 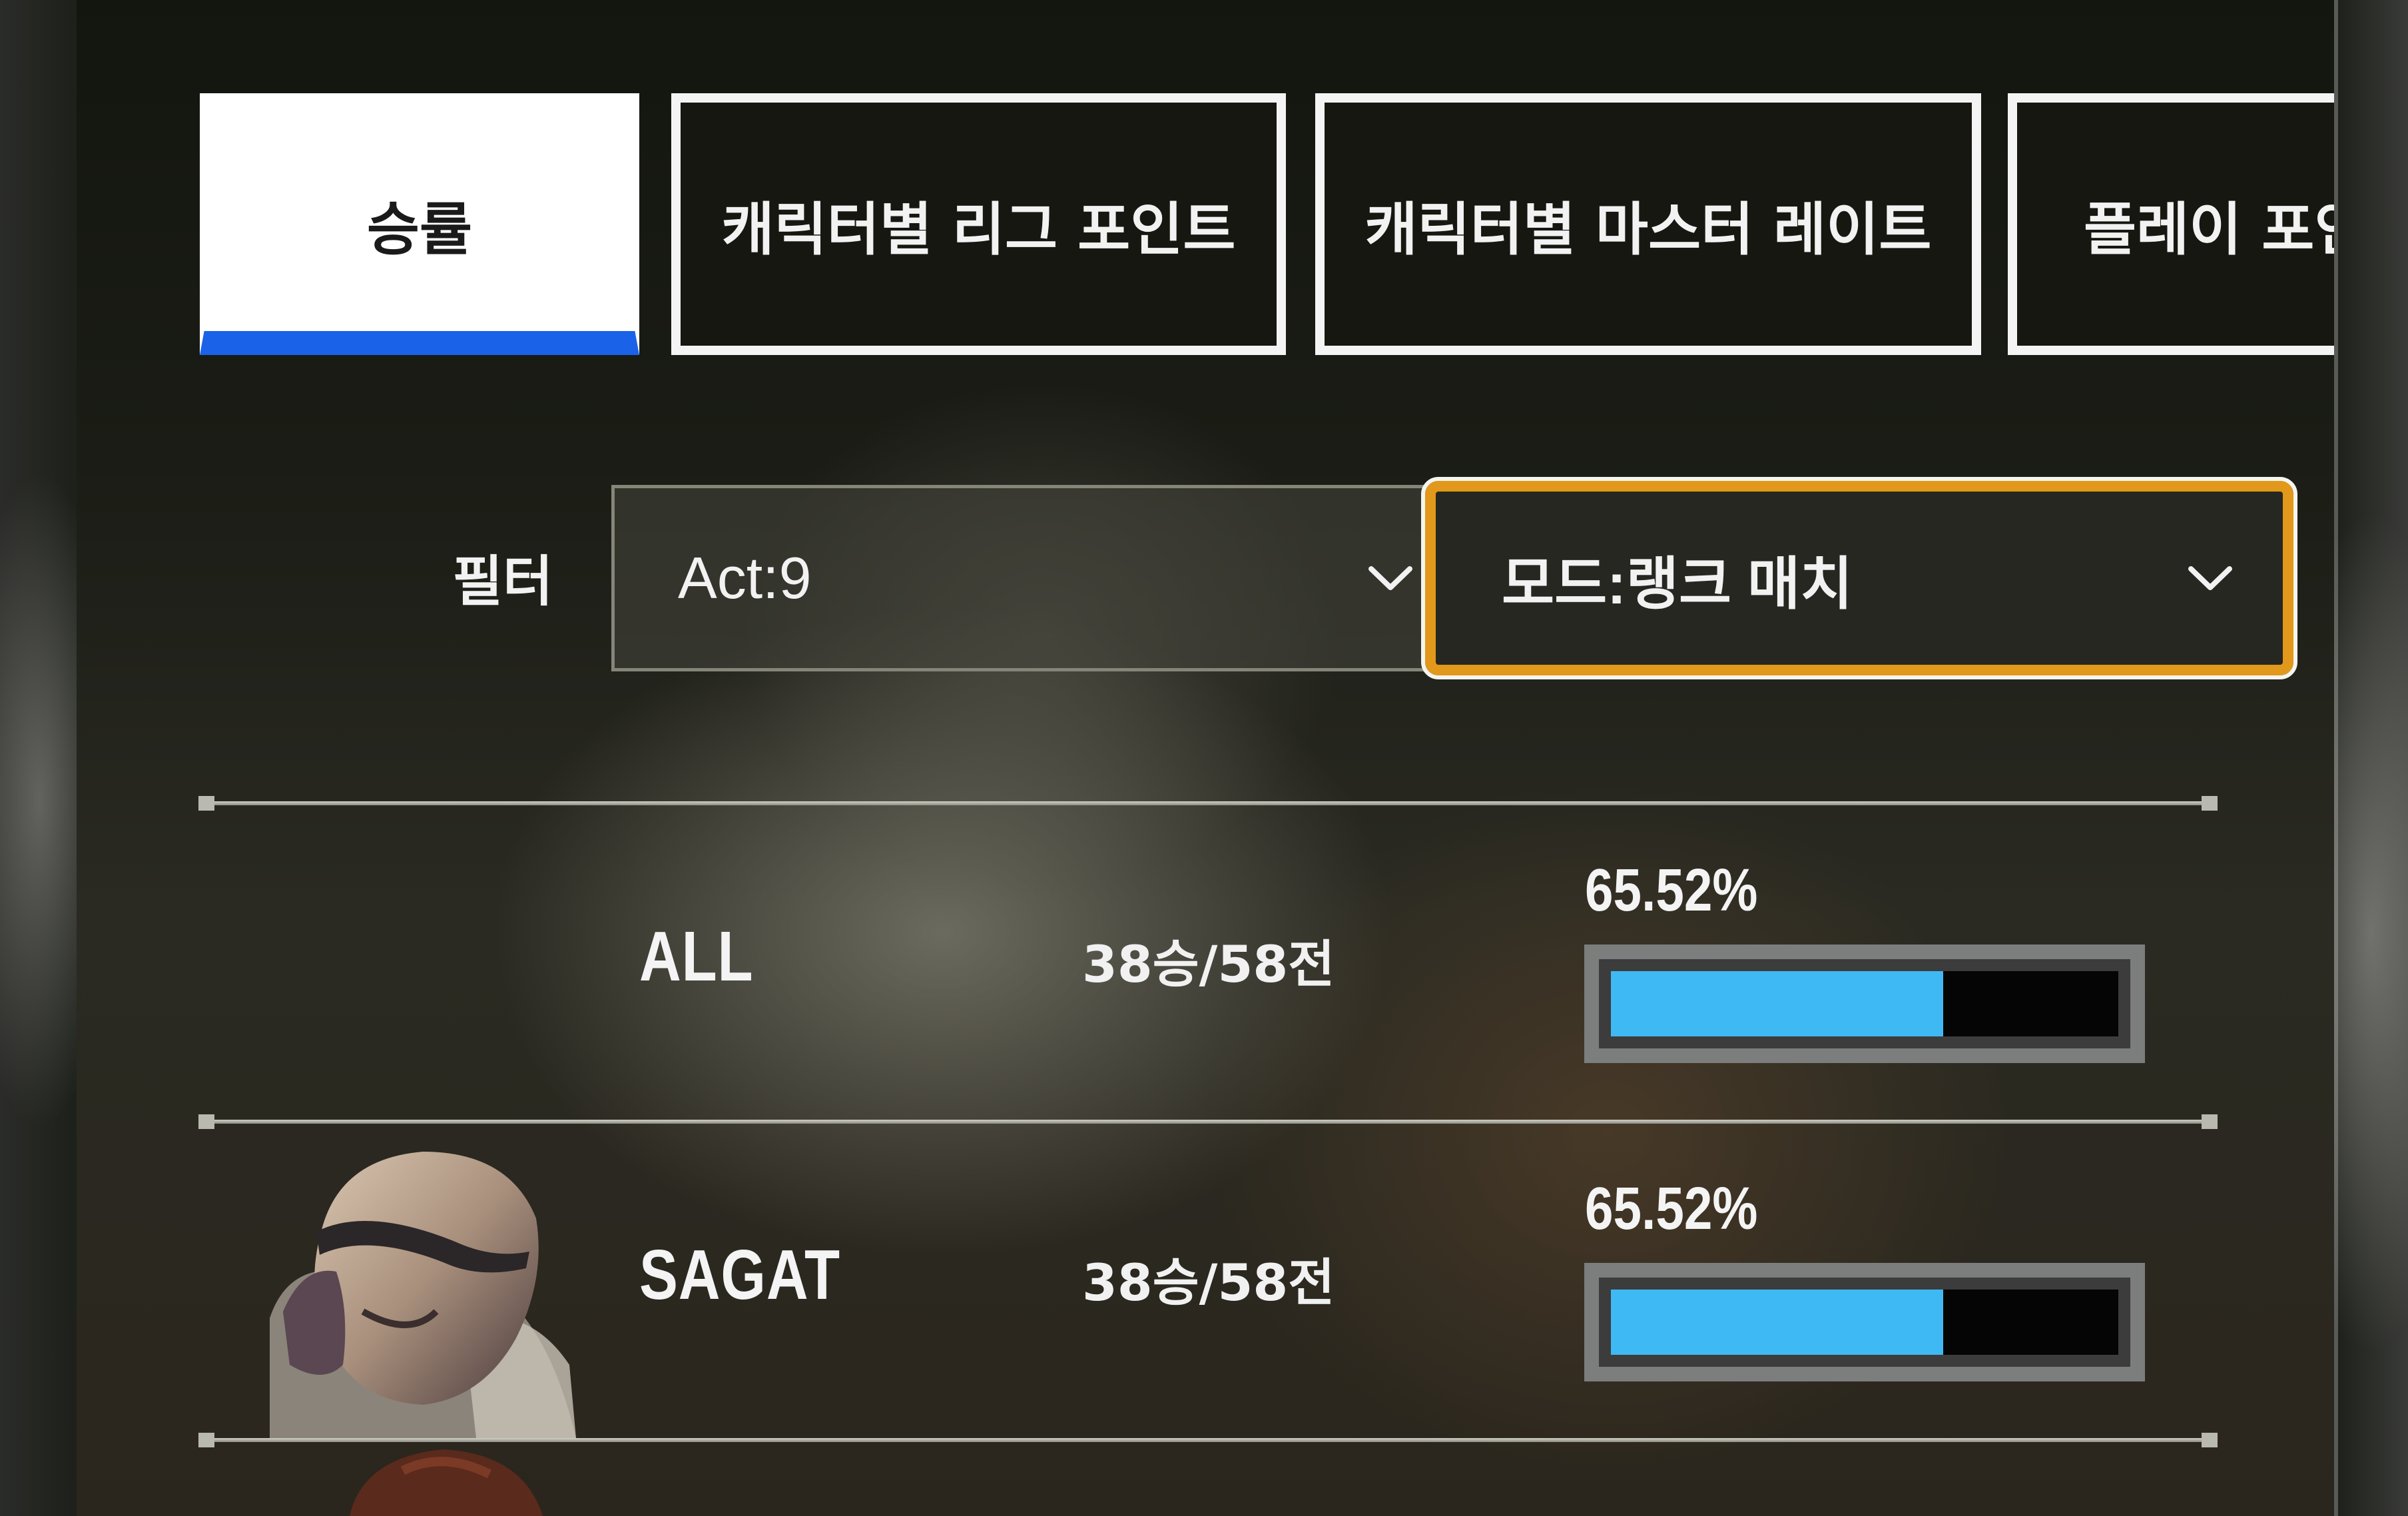 I want to click on character-name: ALL, so click(x=696, y=956).